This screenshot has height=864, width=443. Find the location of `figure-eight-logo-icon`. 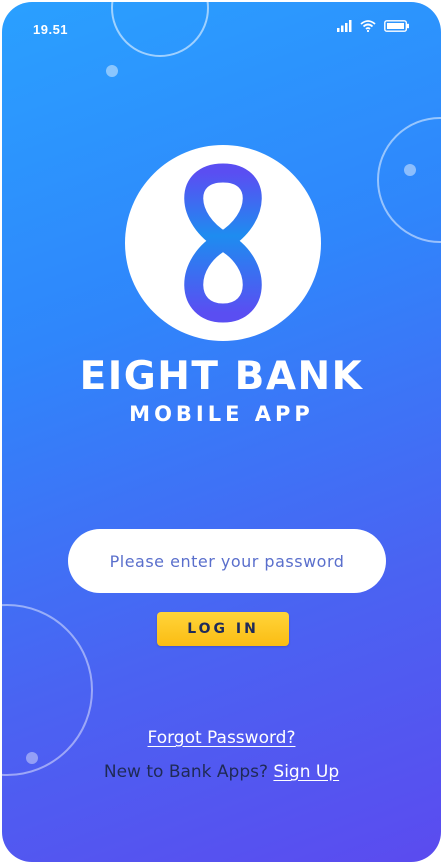

figure-eight-logo-icon is located at coordinates (223, 243).